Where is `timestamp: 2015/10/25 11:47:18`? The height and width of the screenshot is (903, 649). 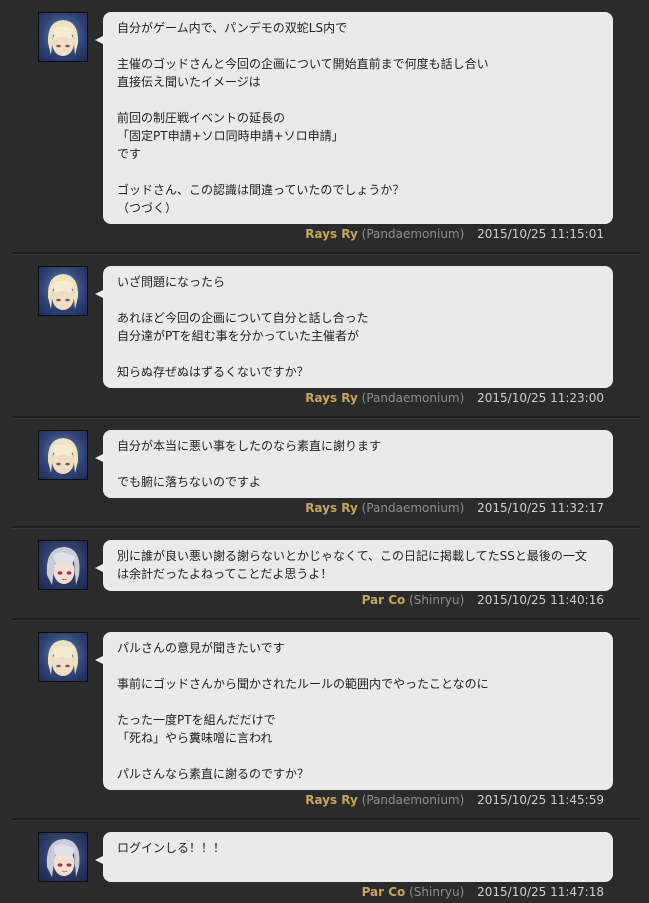
timestamp: 2015/10/25 11:47:18 is located at coordinates (540, 892).